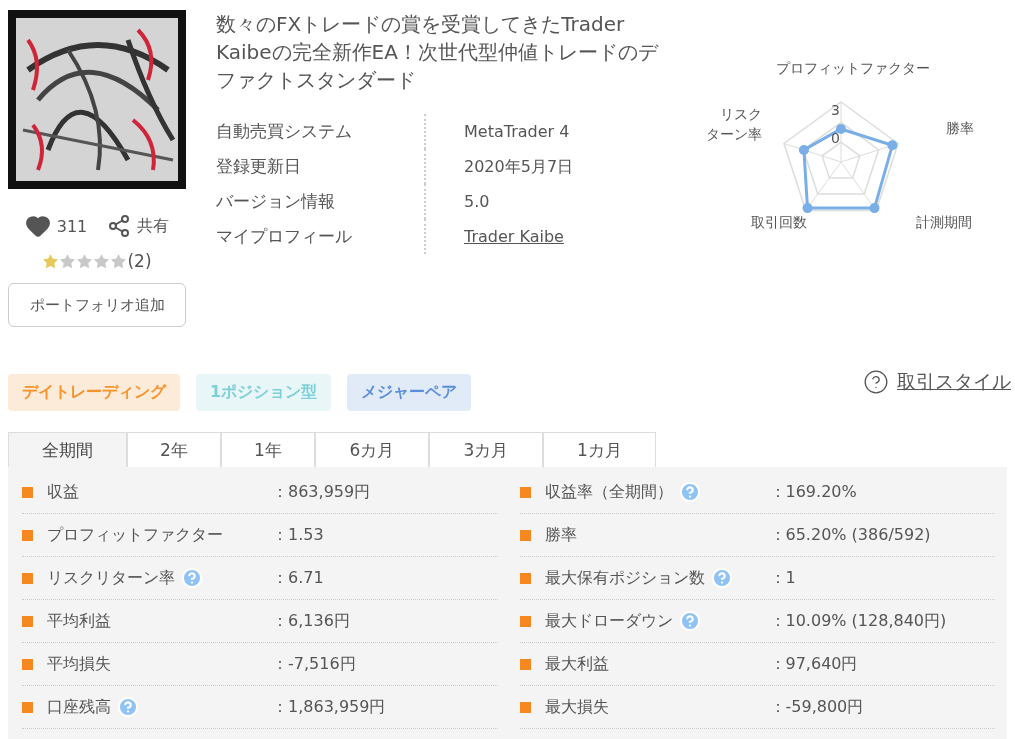  I want to click on stat-value: ：6.71, so click(298, 578).